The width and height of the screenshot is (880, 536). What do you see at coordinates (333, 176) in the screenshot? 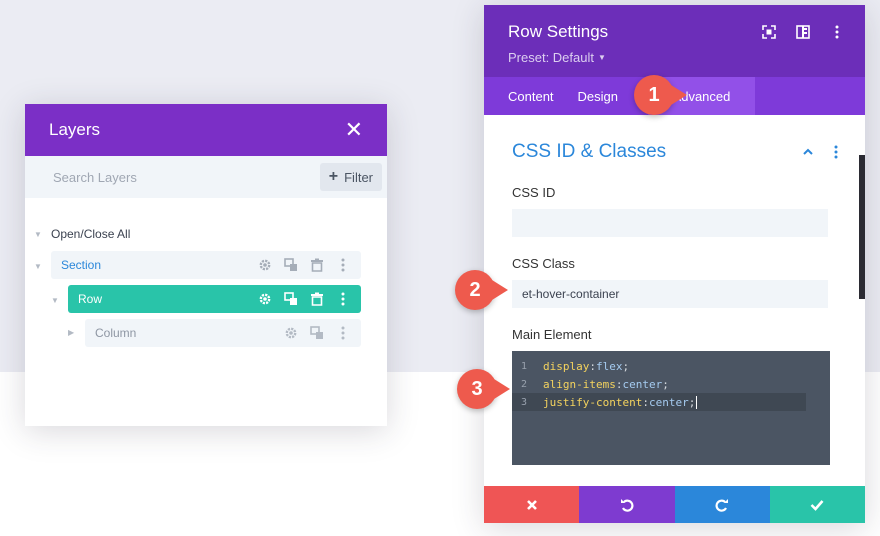
I see `plus-icon: +` at bounding box center [333, 176].